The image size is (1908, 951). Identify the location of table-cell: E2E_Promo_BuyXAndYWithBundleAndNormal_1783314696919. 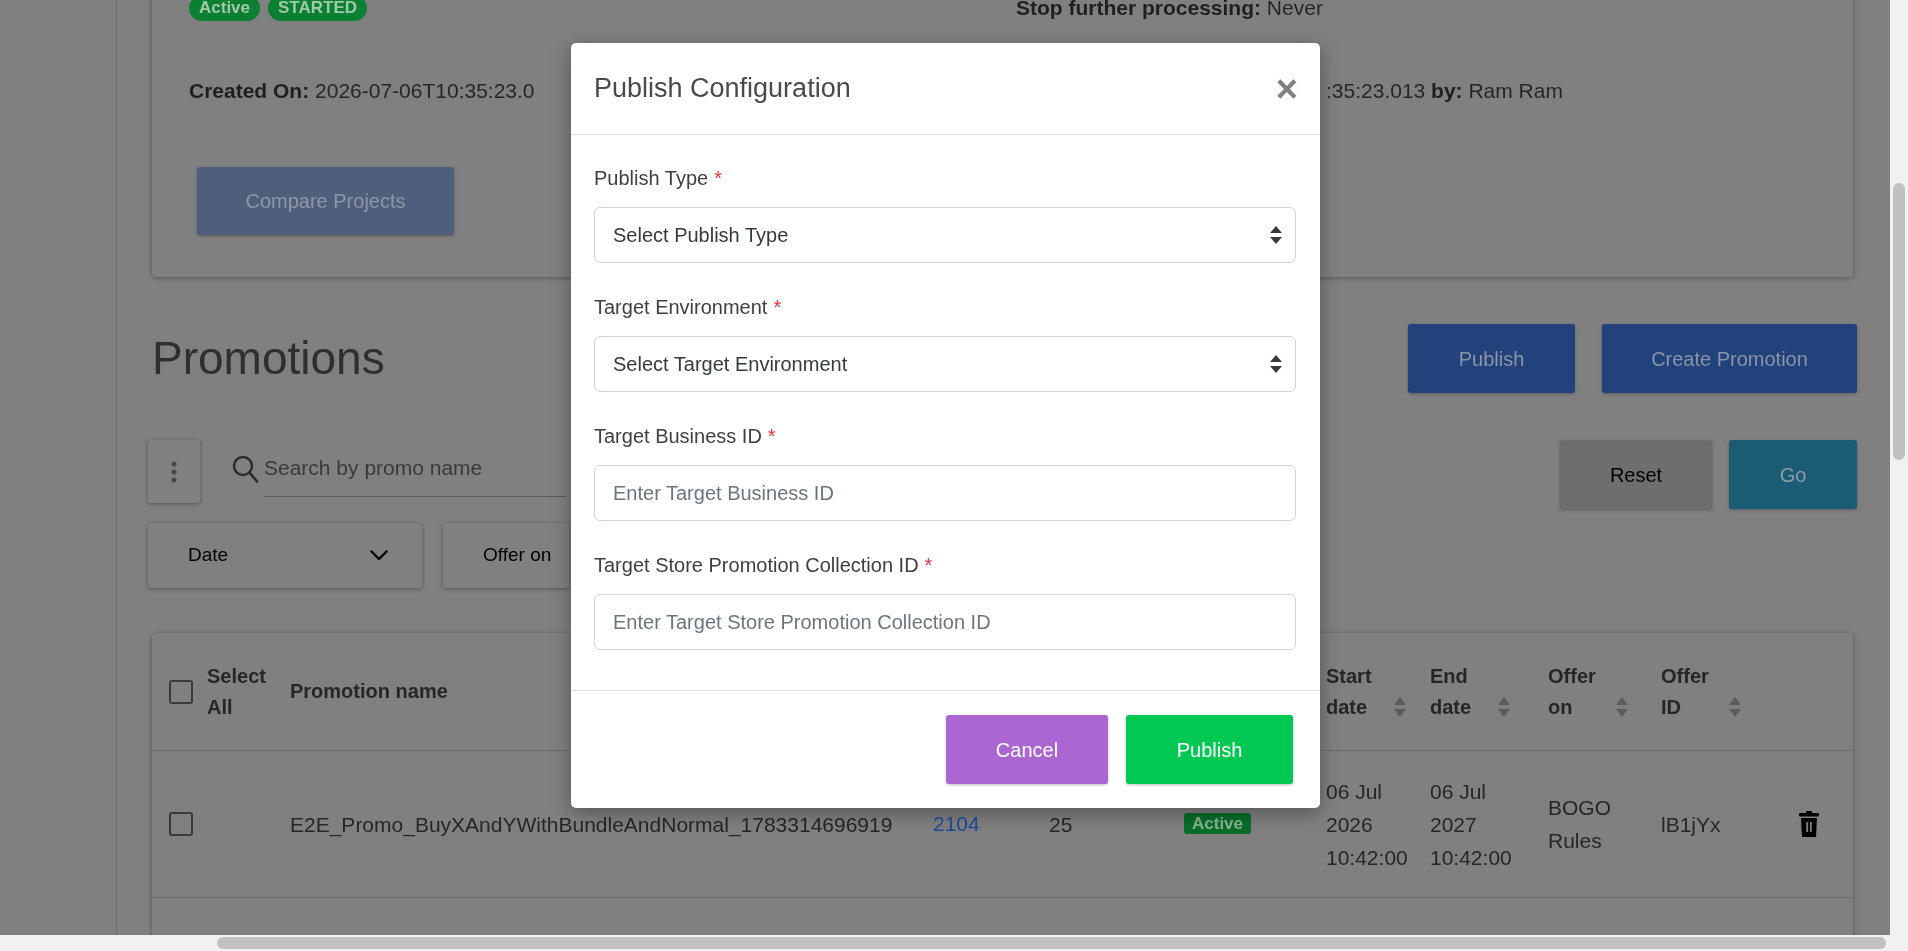
(591, 824).